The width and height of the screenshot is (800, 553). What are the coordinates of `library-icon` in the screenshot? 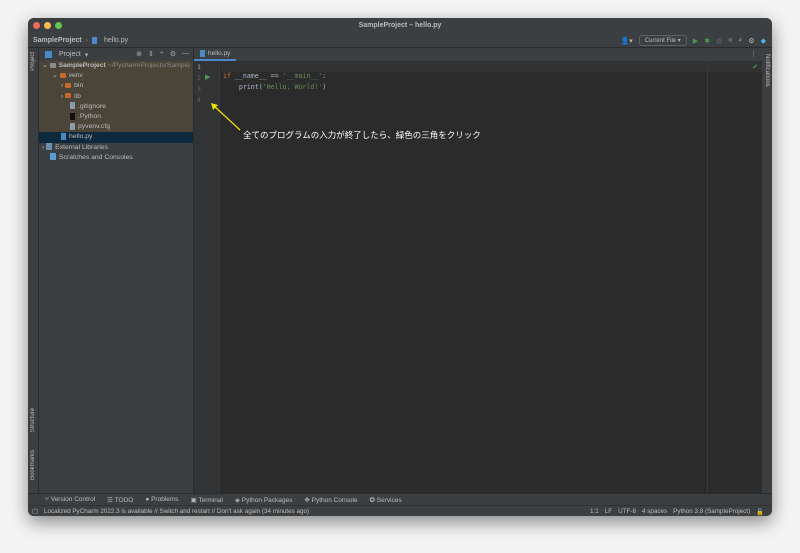 It's located at (49, 147).